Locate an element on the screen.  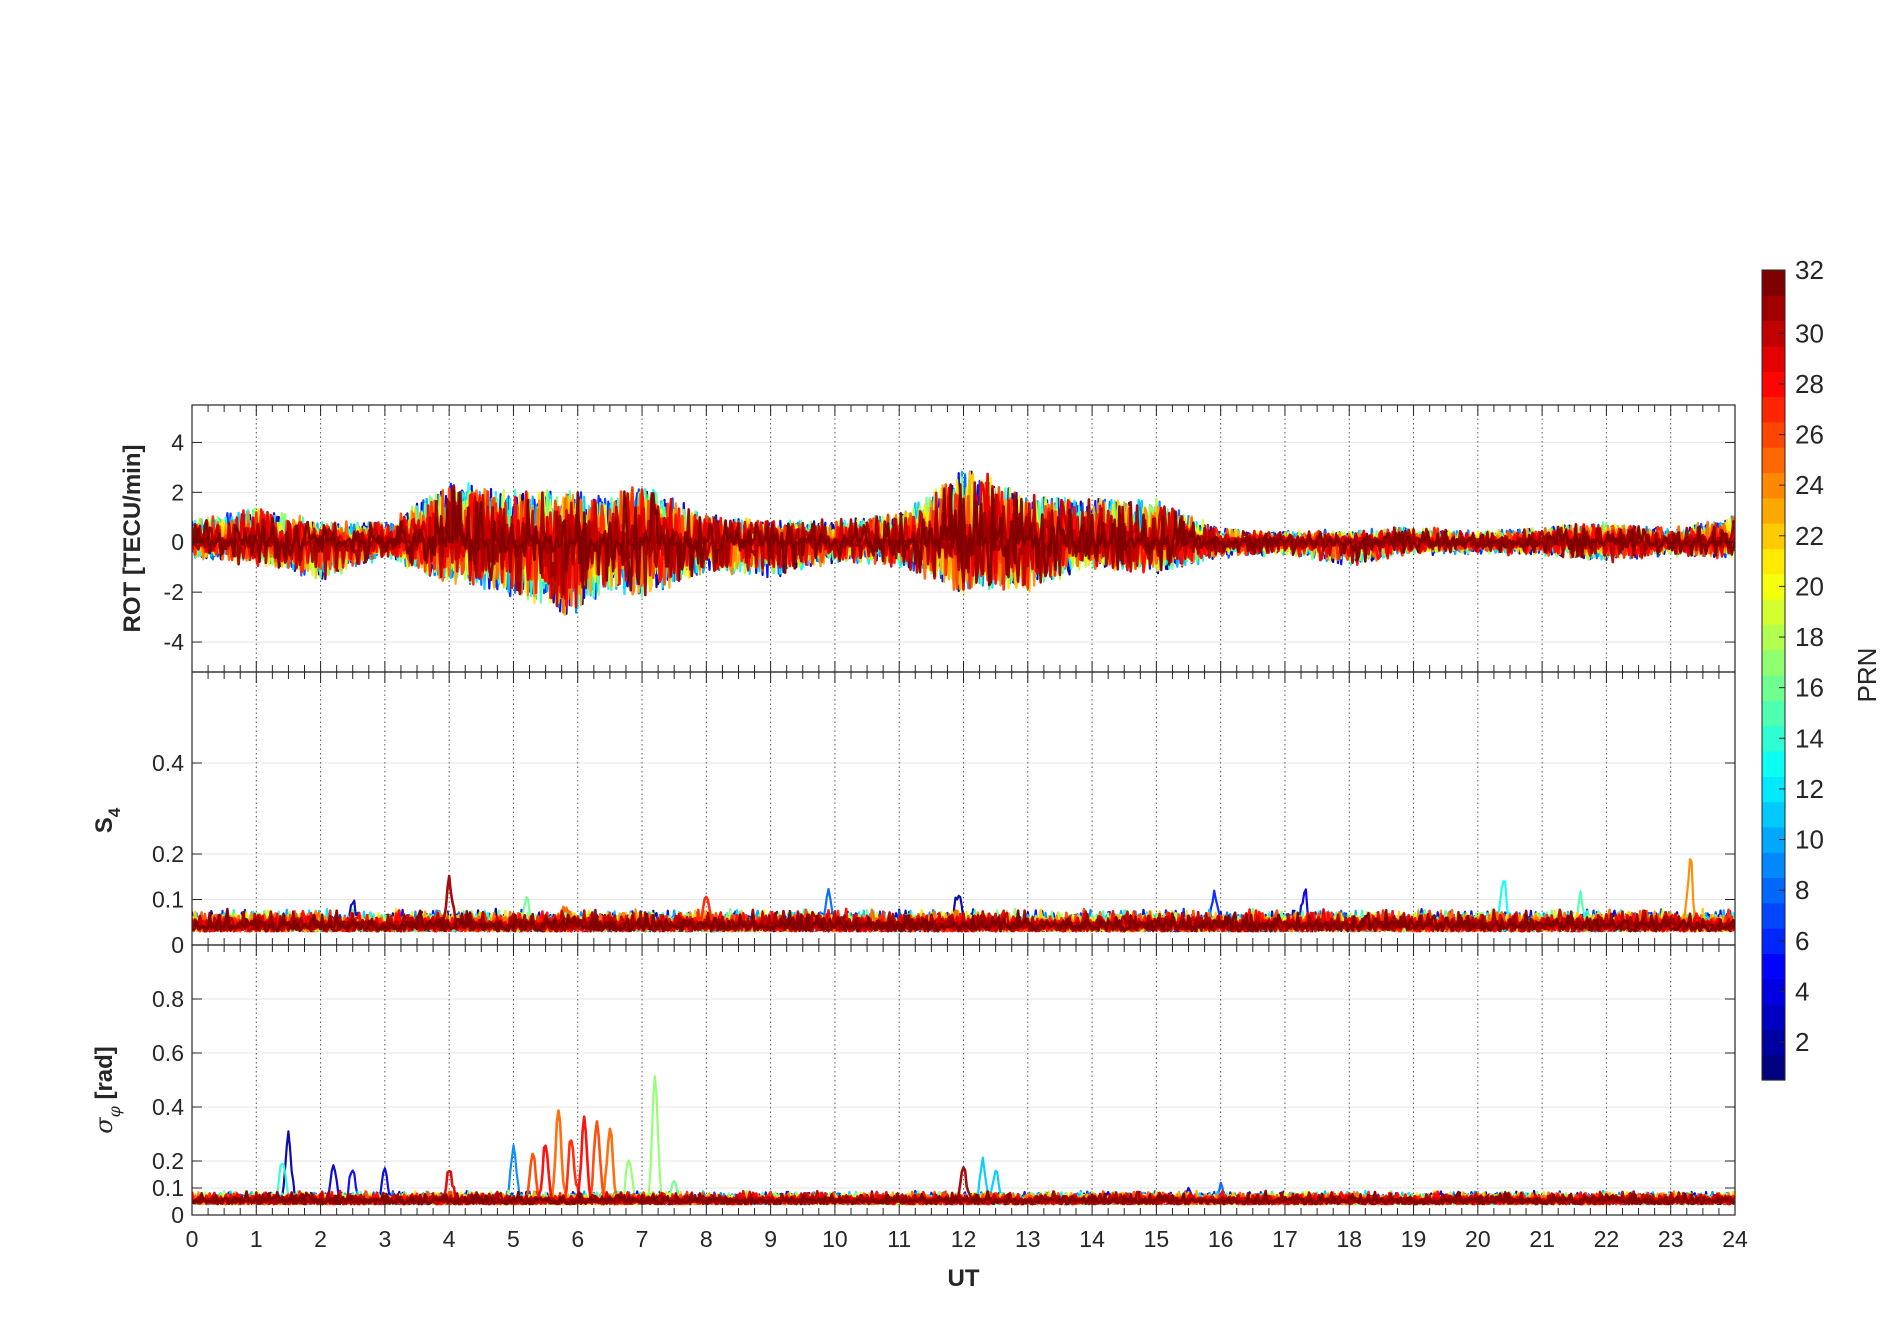
y-tick-label: 0.8 is located at coordinates (168, 999).